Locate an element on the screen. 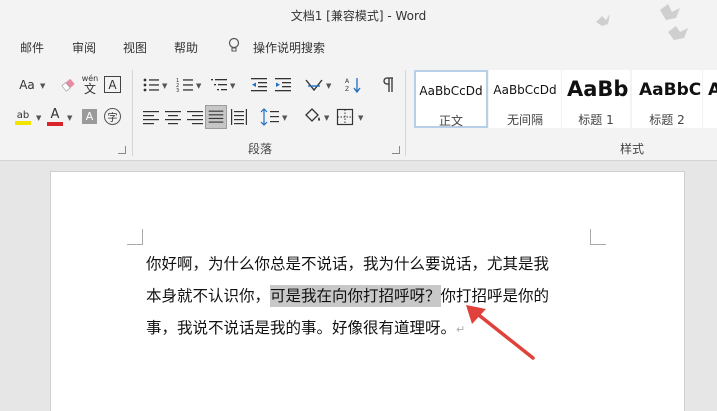  bullets-icon is located at coordinates (151, 85).